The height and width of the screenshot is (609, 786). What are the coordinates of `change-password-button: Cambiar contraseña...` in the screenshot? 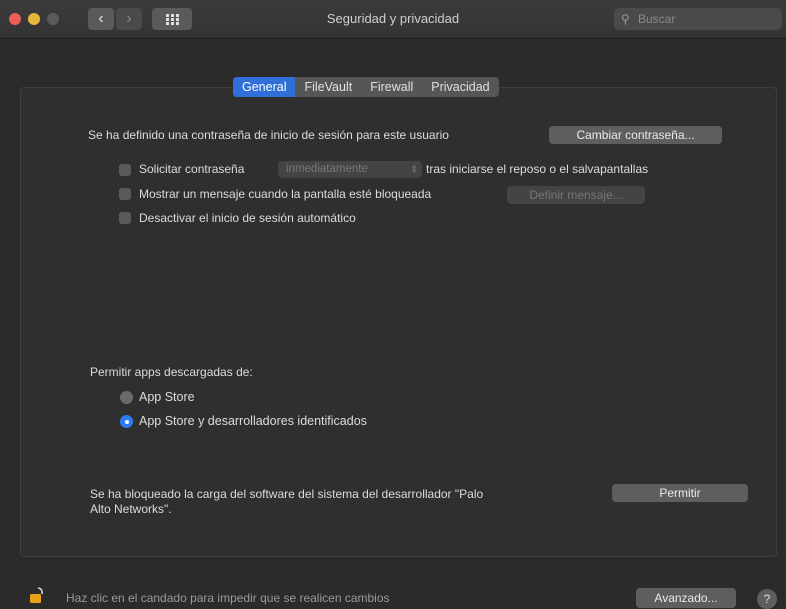 It's located at (635, 135).